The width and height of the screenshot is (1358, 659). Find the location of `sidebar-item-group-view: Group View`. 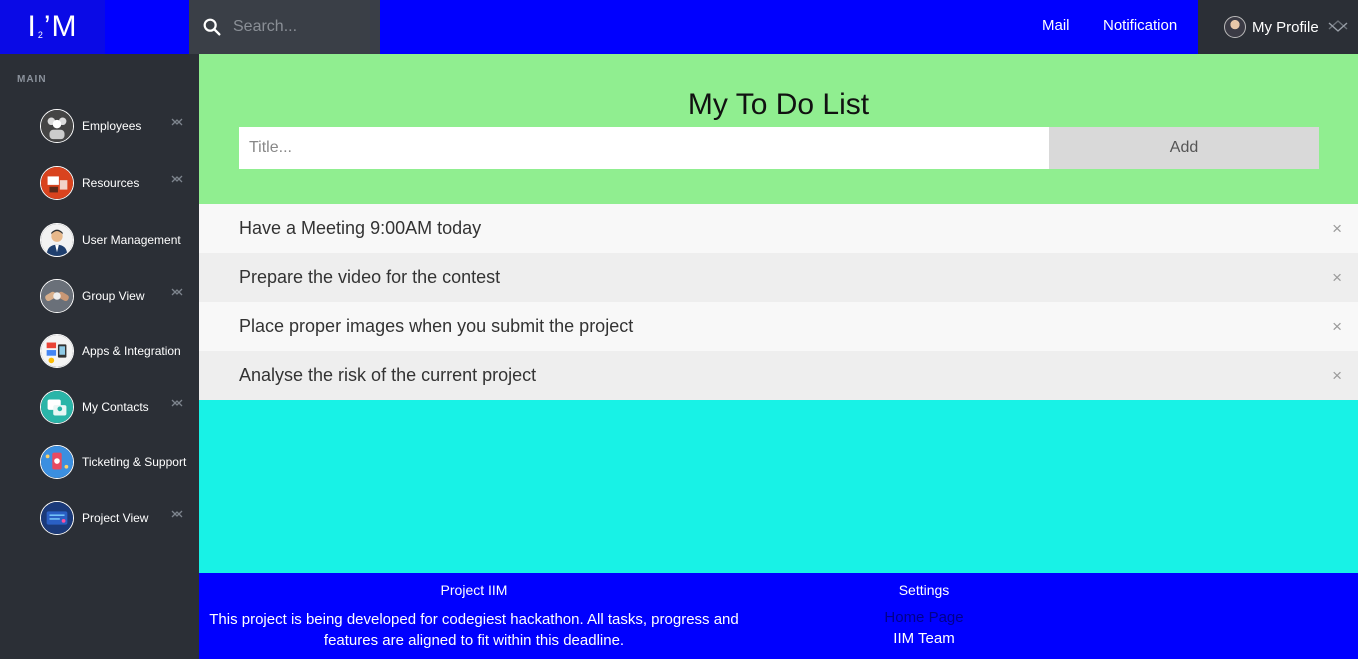

sidebar-item-group-view: Group View is located at coordinates (119, 296).